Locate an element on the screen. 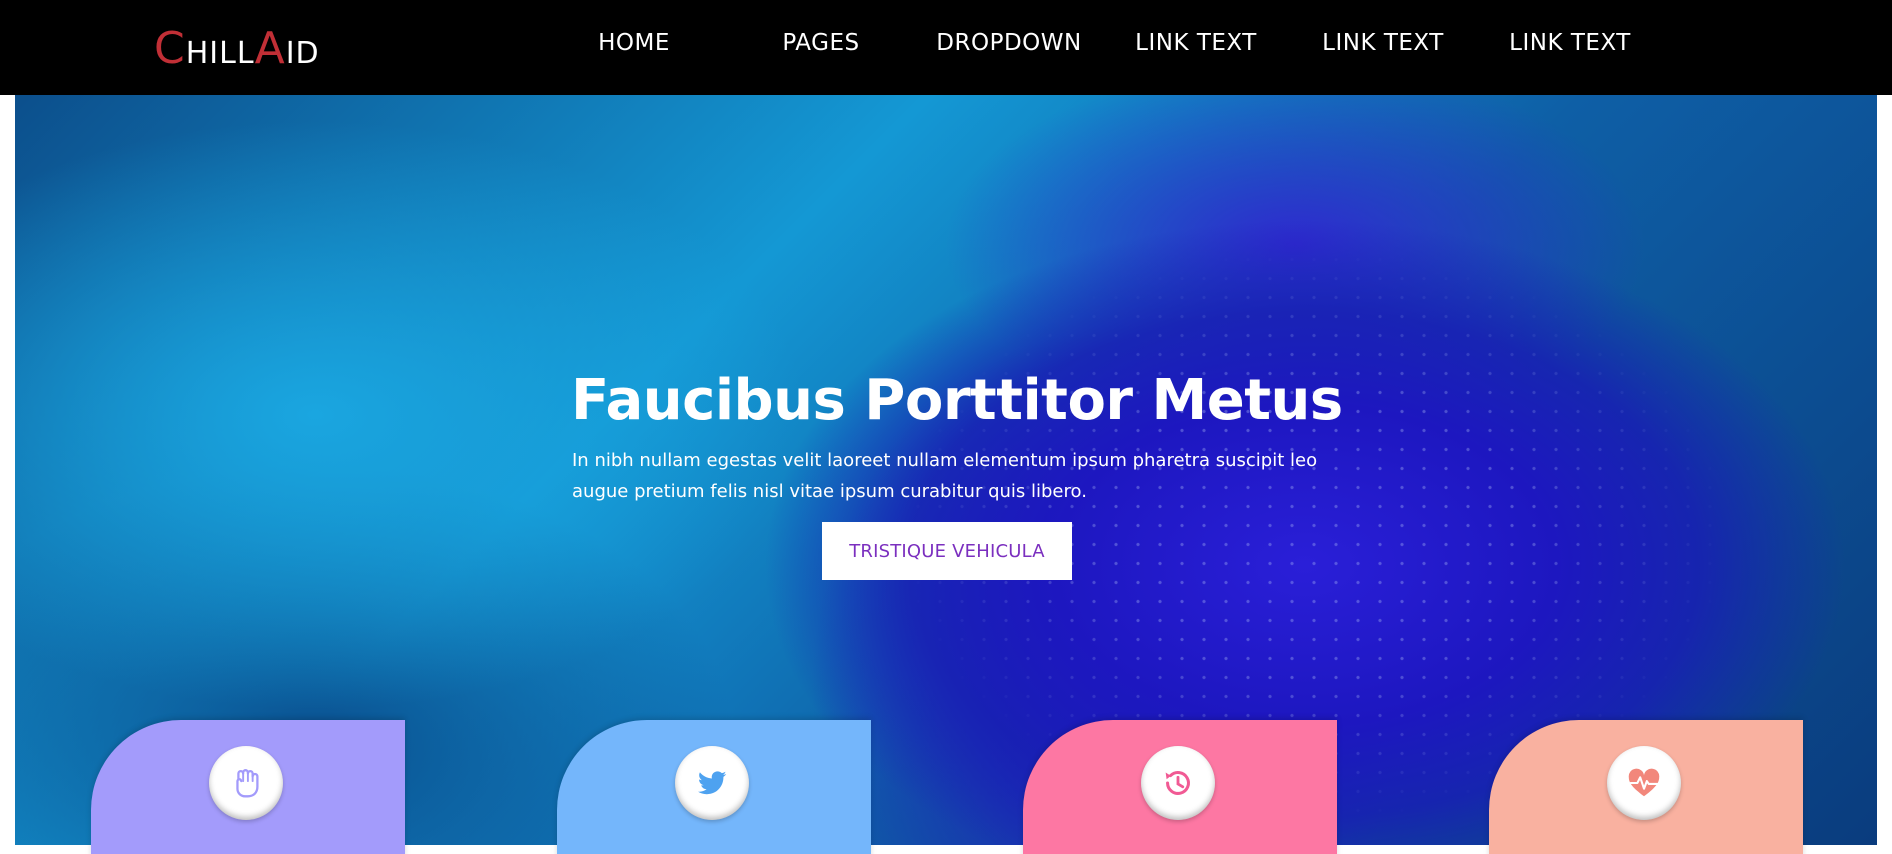 Image resolution: width=1892 pixels, height=854 pixels. nav-dropdown: DROPDOWN is located at coordinates (1009, 43).